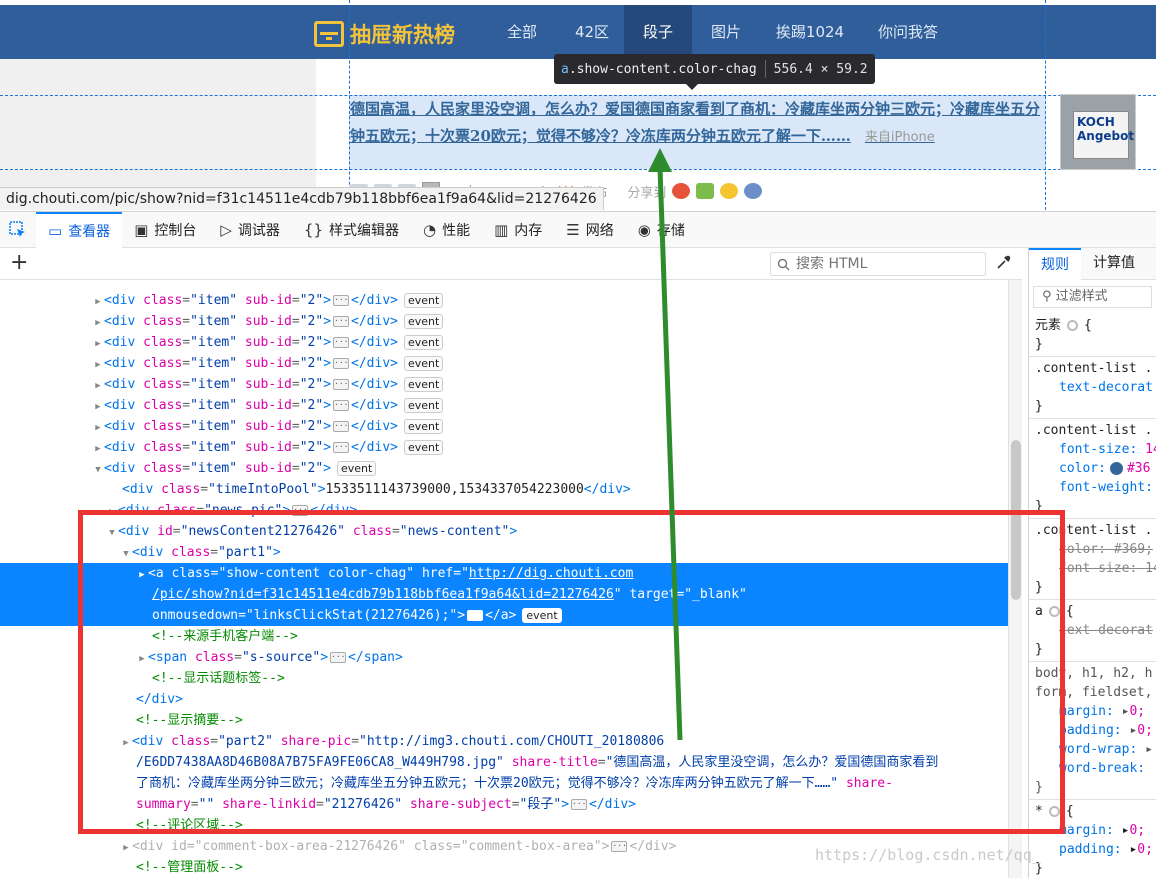 The width and height of the screenshot is (1156, 878). What do you see at coordinates (1102, 768) in the screenshot?
I see `rule-property: word-break:` at bounding box center [1102, 768].